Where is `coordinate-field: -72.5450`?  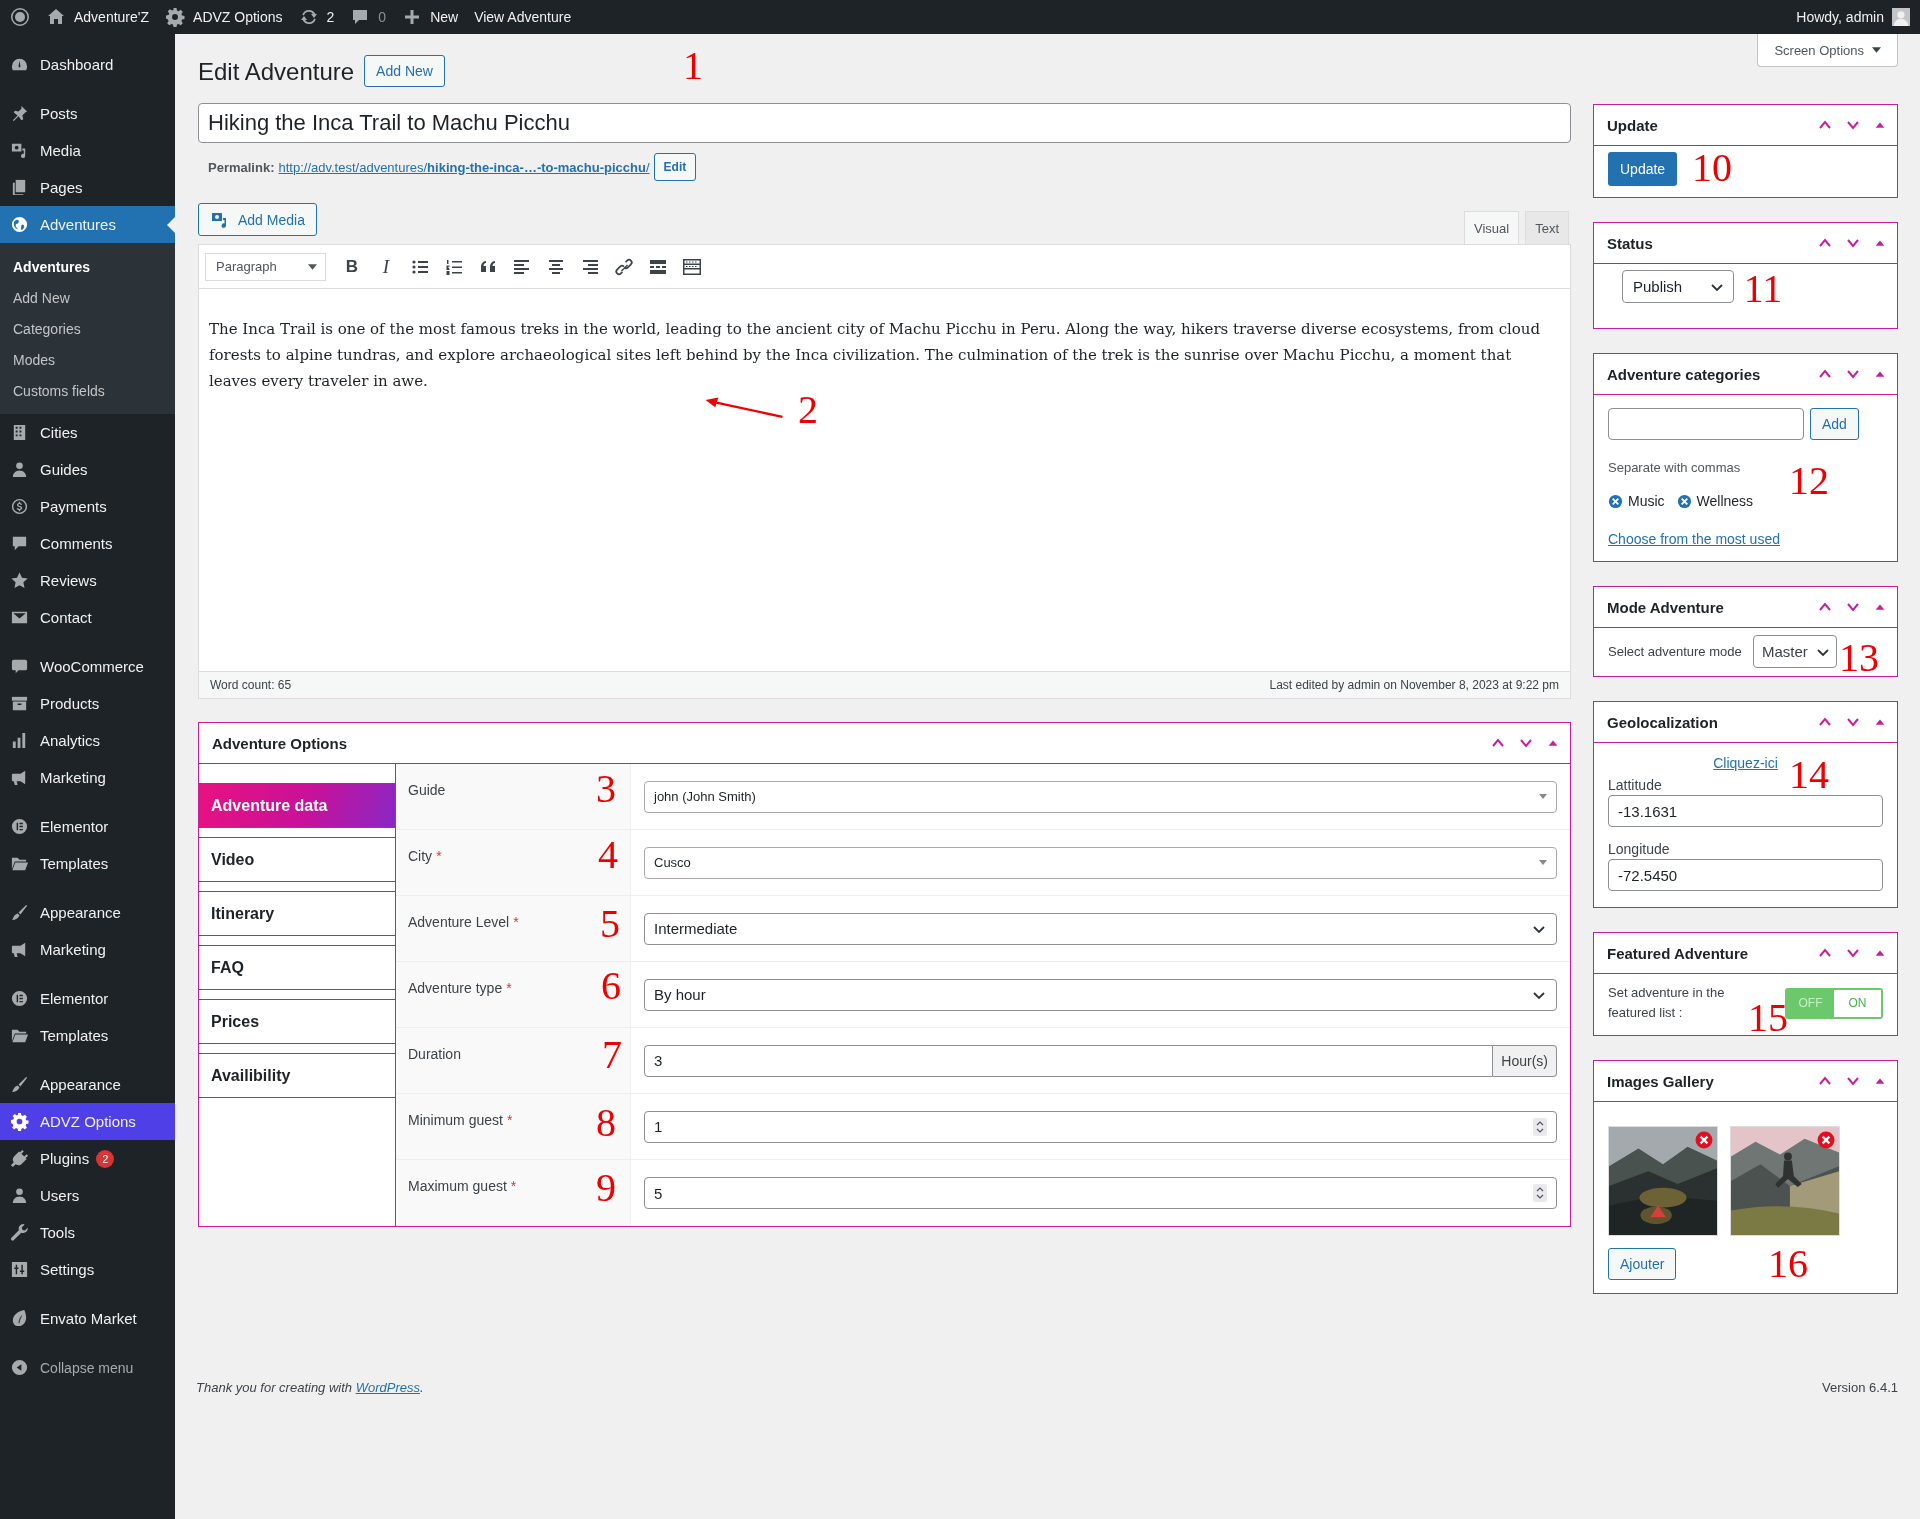 coordinate-field: -72.5450 is located at coordinates (1745, 875).